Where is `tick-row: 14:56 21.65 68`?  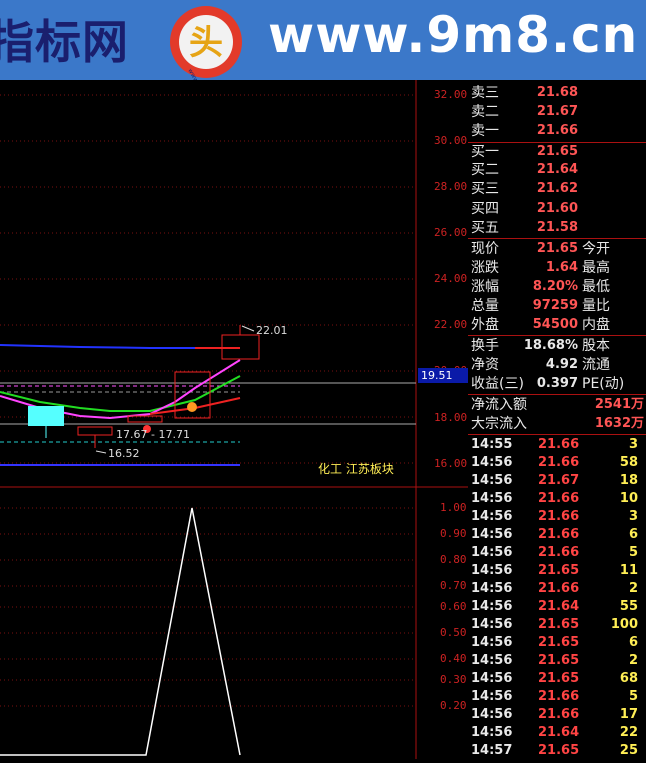 tick-row: 14:56 21.65 68 is located at coordinates (557, 679).